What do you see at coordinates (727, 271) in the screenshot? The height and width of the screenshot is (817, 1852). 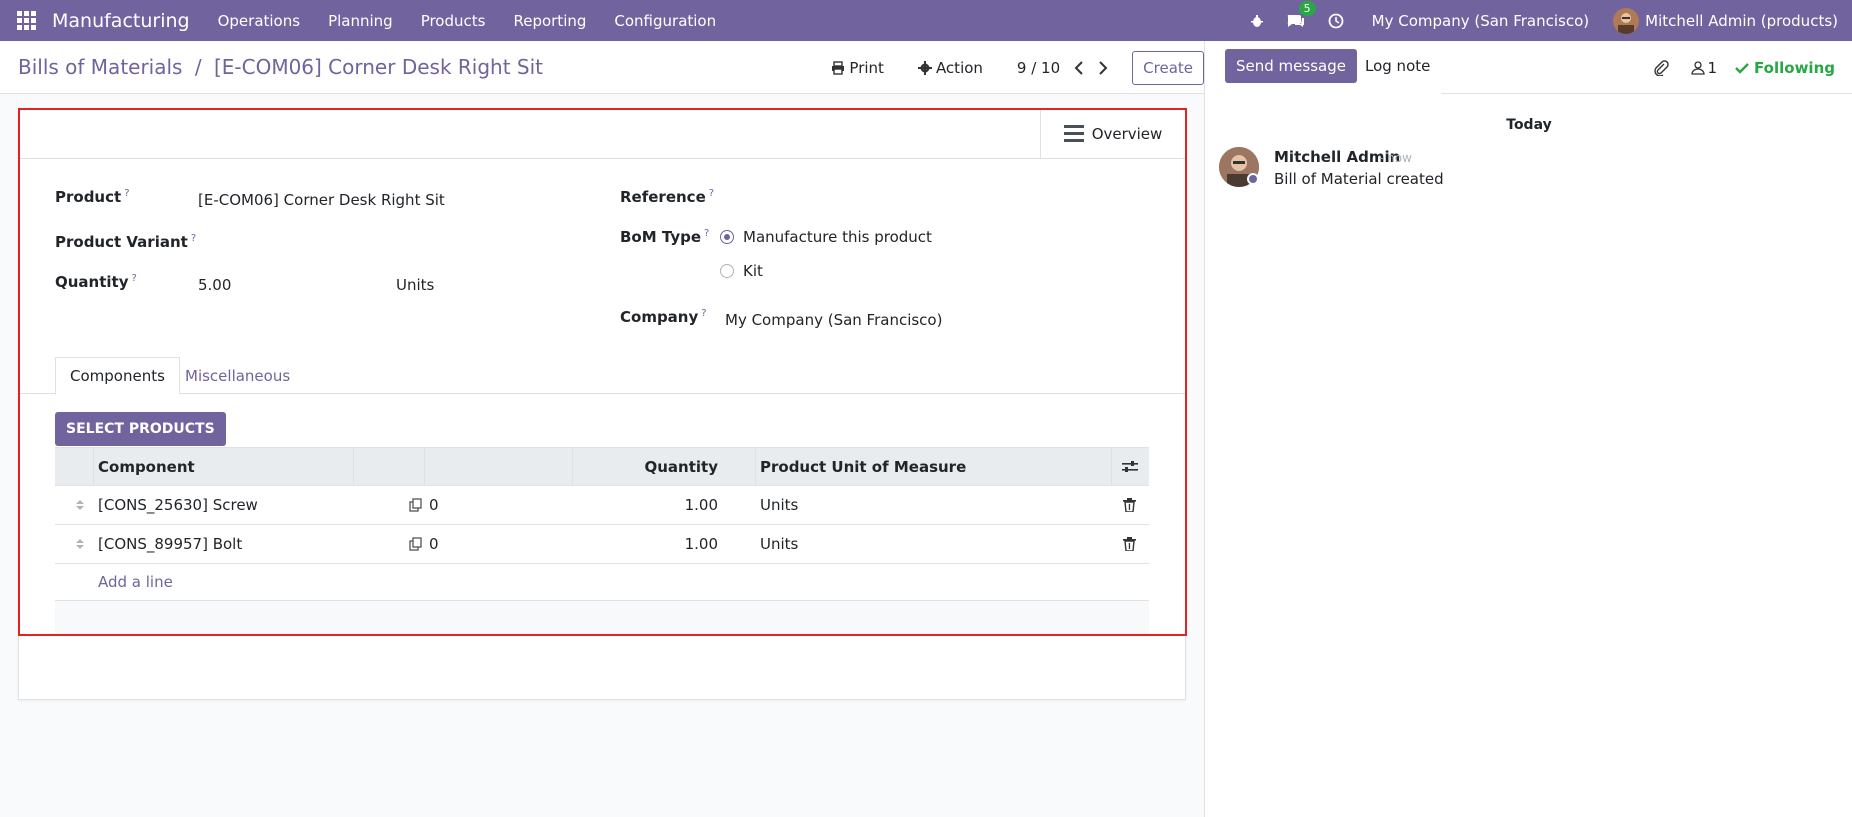 I see `bom-type-kit-radio` at bounding box center [727, 271].